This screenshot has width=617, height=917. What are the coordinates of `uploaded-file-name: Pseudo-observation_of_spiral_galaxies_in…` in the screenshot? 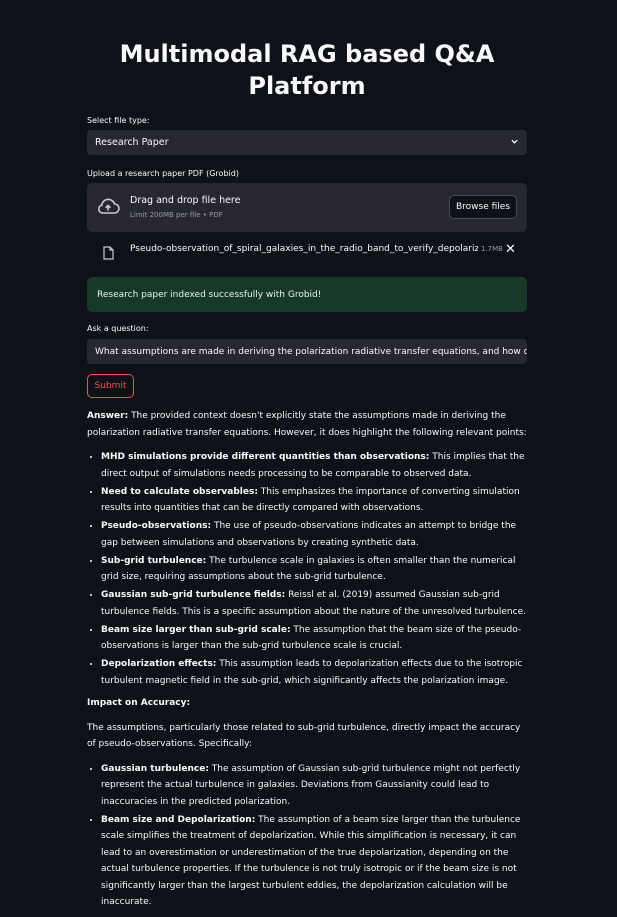 It's located at (304, 249).